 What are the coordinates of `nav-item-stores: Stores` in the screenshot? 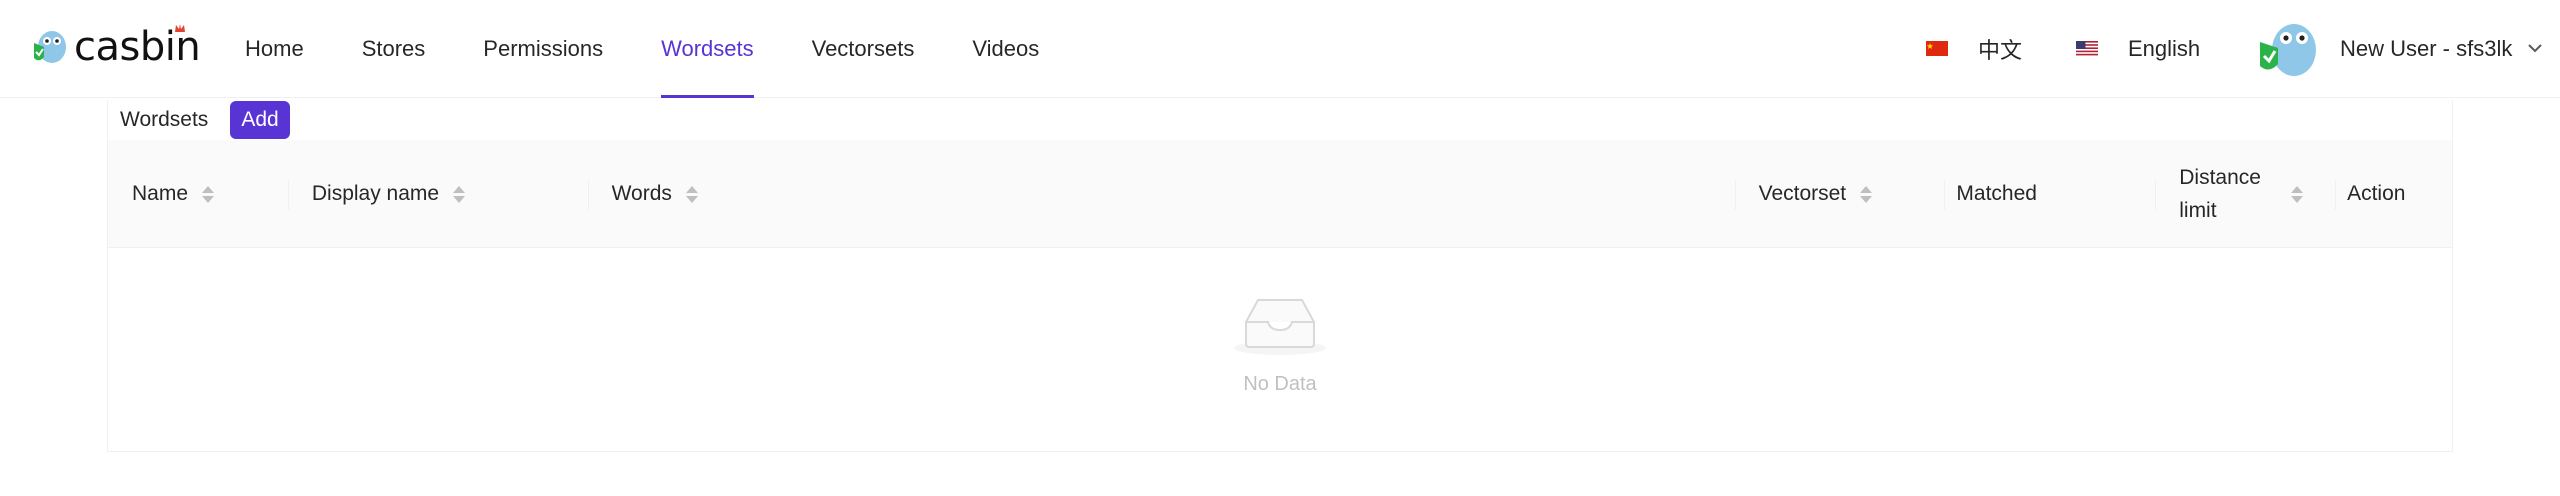 It's located at (394, 49).